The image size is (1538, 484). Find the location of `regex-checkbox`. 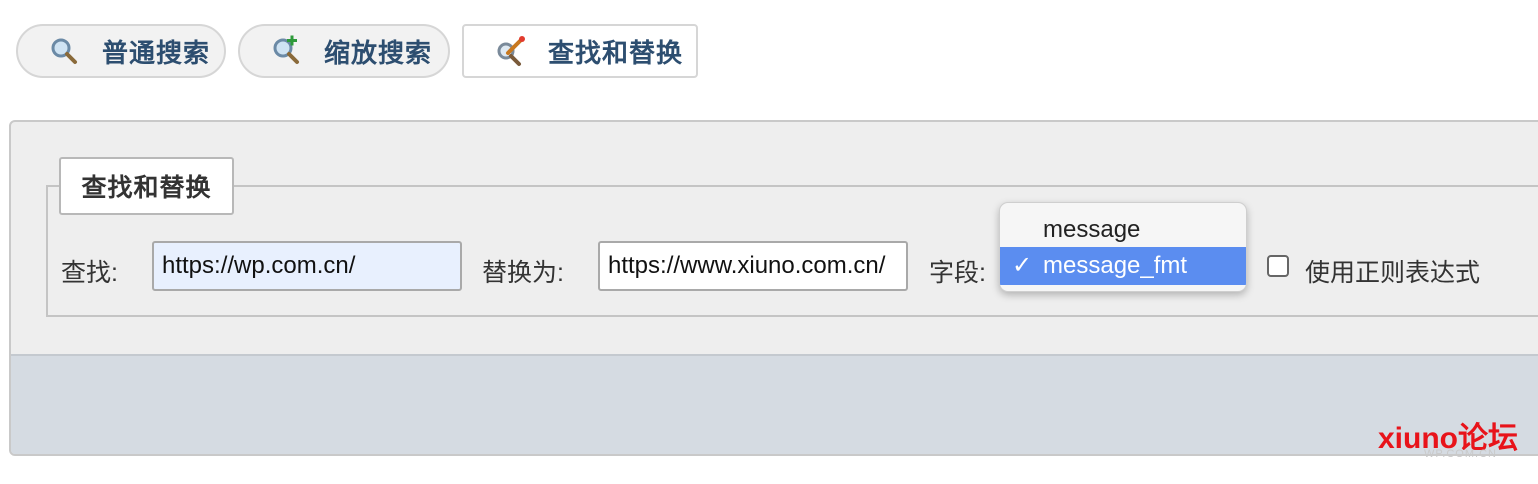

regex-checkbox is located at coordinates (1278, 266).